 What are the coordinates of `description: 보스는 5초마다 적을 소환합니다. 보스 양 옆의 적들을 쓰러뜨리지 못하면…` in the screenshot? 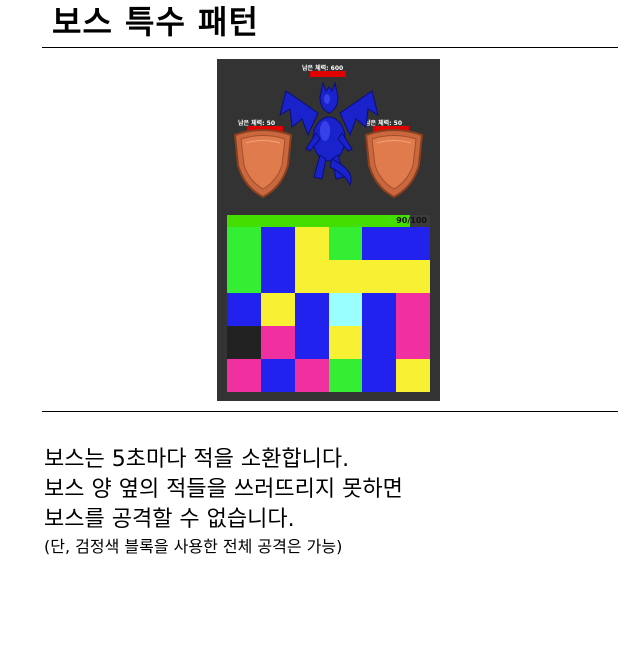 It's located at (223, 501).